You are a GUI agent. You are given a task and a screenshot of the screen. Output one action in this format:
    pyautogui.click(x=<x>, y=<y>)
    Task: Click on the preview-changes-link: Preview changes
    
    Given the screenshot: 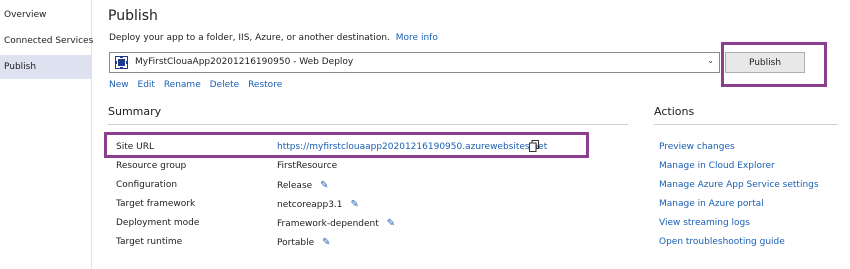 What is the action you would take?
    pyautogui.click(x=697, y=147)
    